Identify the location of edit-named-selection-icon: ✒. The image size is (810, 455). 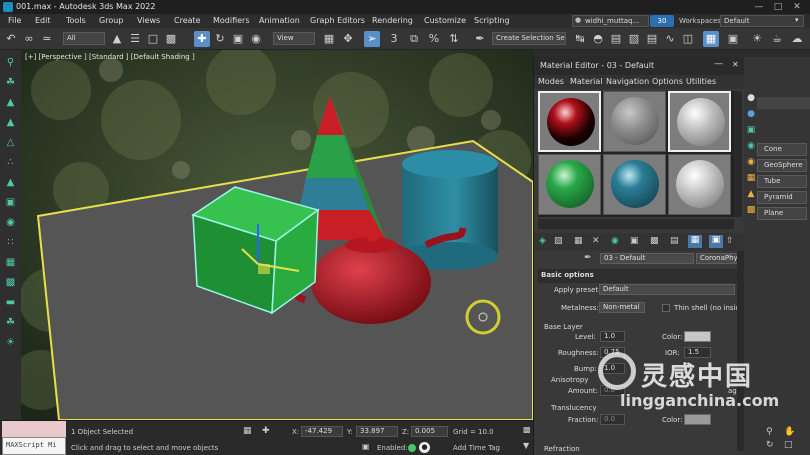
(480, 39).